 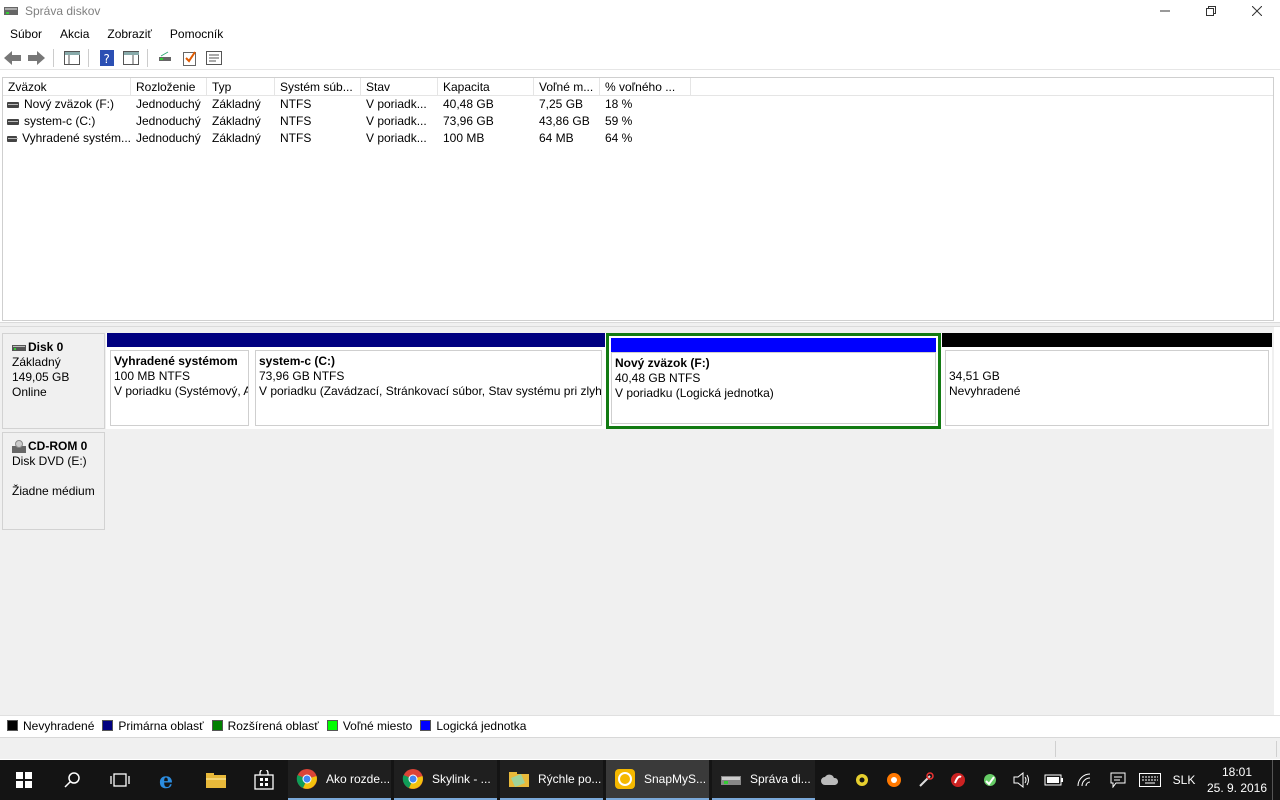 What do you see at coordinates (120, 780) in the screenshot?
I see `task-view-button` at bounding box center [120, 780].